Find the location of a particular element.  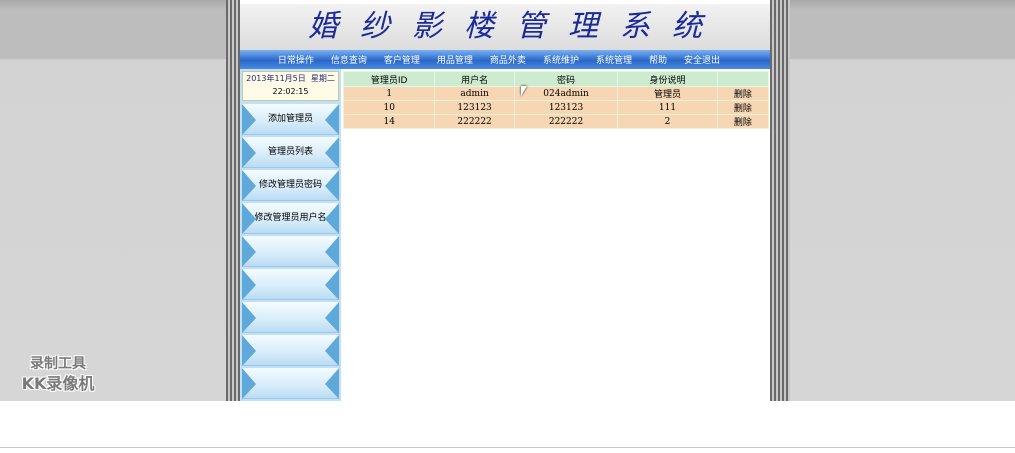

cell-username: 222222 is located at coordinates (474, 121).